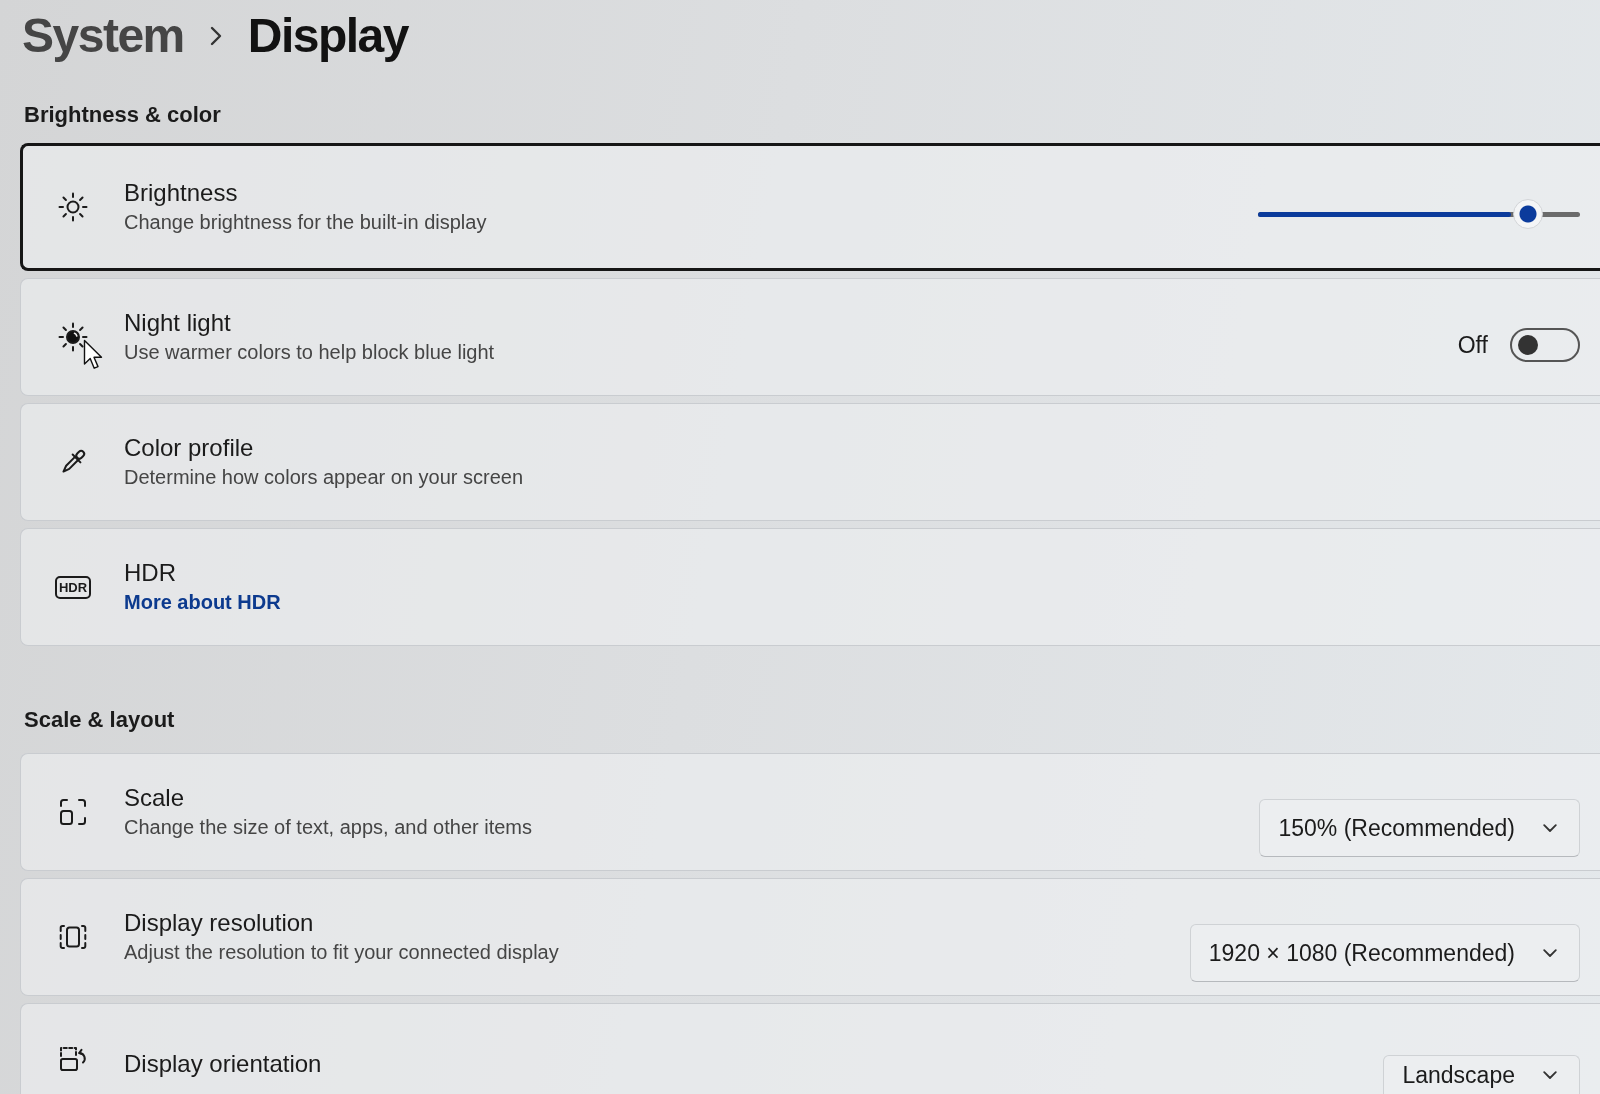 The height and width of the screenshot is (1094, 1600). What do you see at coordinates (1472, 345) in the screenshot?
I see `toggle-state-label: Off` at bounding box center [1472, 345].